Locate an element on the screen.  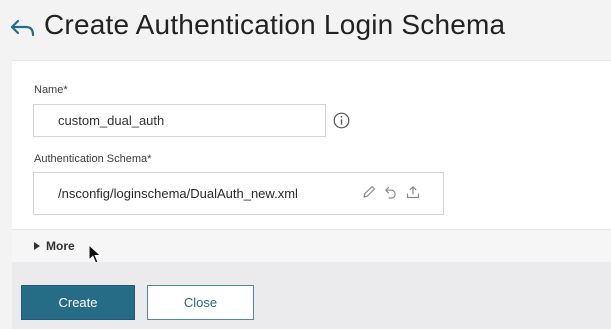
page-title: Create Authentication Login Schema is located at coordinates (275, 24).